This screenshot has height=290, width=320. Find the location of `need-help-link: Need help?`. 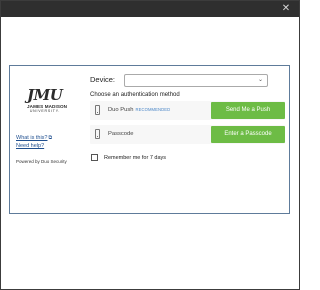

need-help-link: Need help? is located at coordinates (34, 146).